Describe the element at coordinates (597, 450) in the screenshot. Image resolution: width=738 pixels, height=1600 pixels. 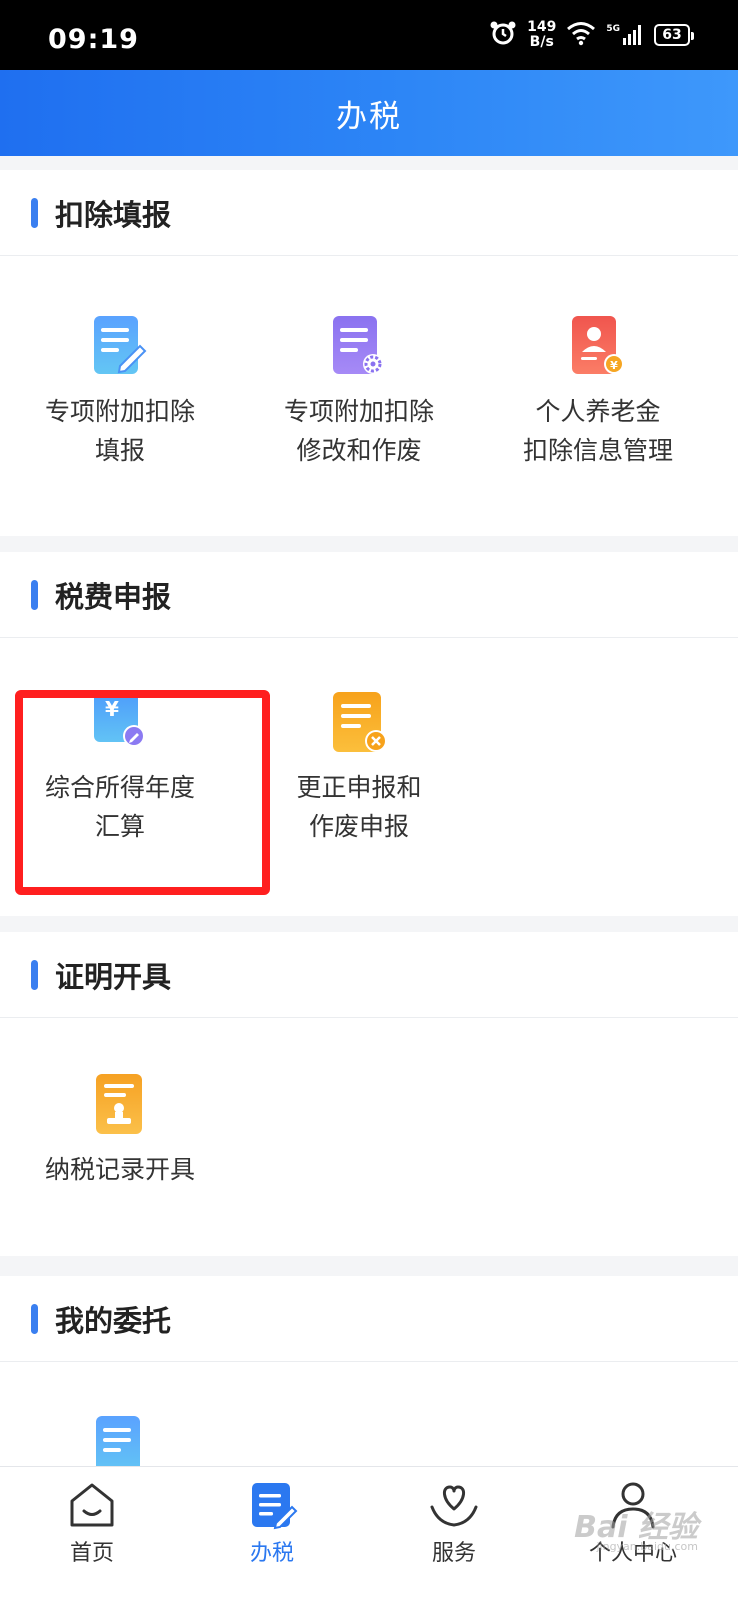
I see `tile-label-line2: 扣除信息管理` at that location.